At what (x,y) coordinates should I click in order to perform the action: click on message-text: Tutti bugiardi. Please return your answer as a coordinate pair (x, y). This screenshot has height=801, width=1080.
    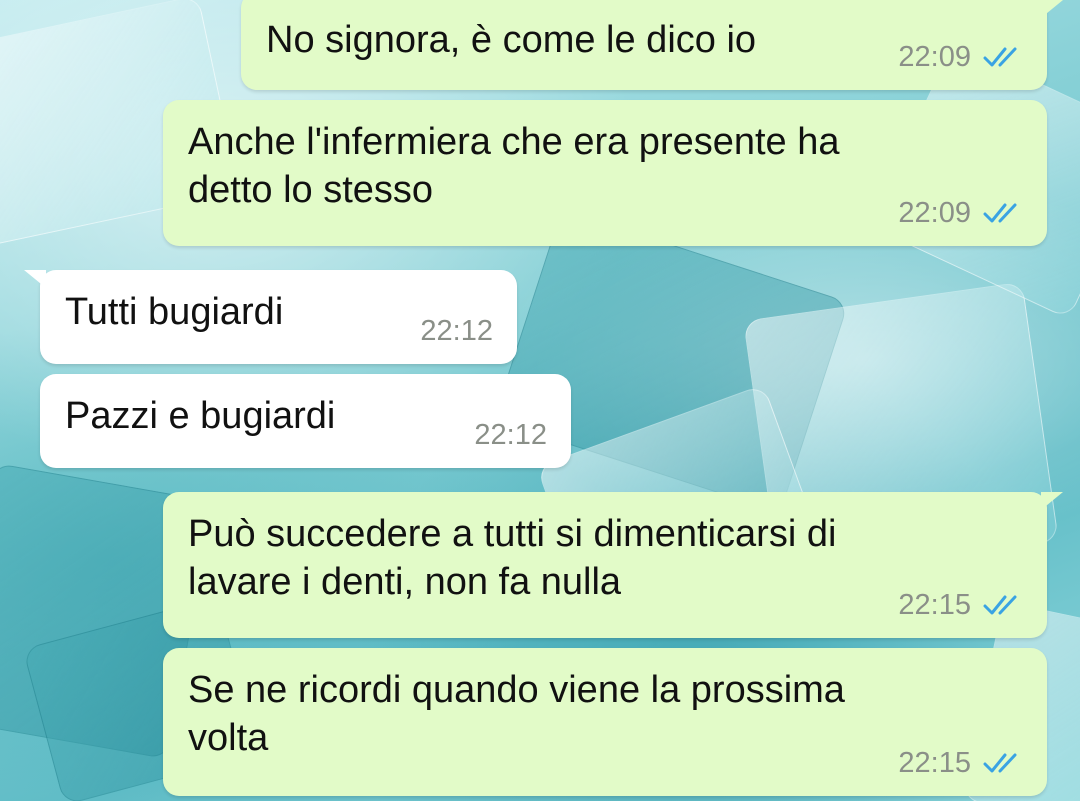
    Looking at the image, I should click on (174, 312).